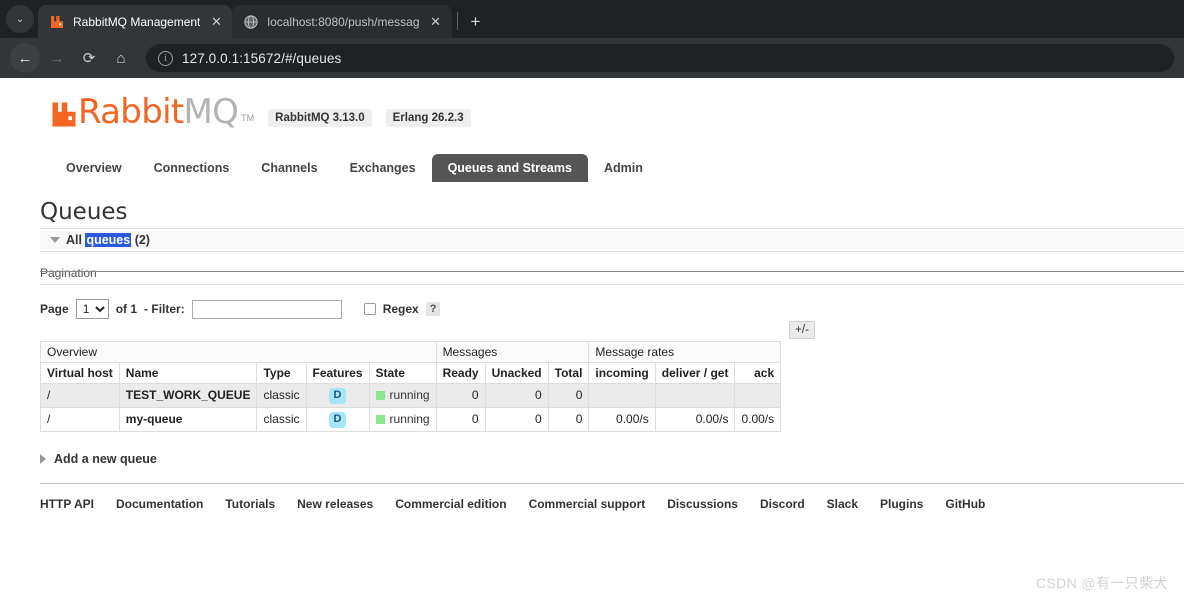 This screenshot has height=603, width=1184. Describe the element at coordinates (612, 309) in the screenshot. I see `filter-controls: Page 1 of 1 - Filter: Regex ?` at that location.